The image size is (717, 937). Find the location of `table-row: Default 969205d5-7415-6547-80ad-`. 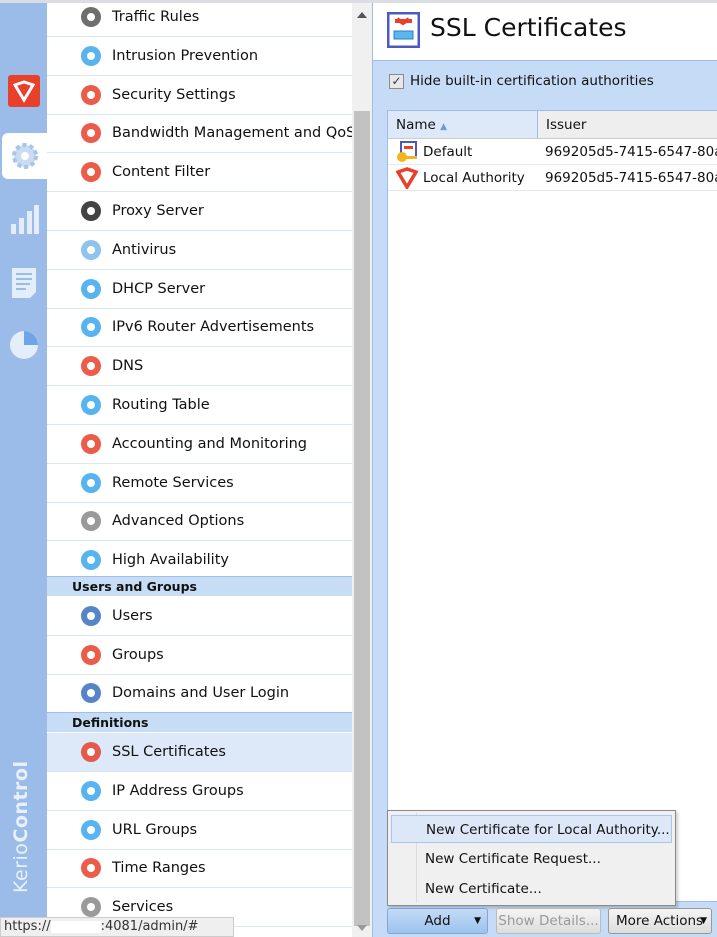

table-row: Default 969205d5-7415-6547-80ad- is located at coordinates (552, 152).